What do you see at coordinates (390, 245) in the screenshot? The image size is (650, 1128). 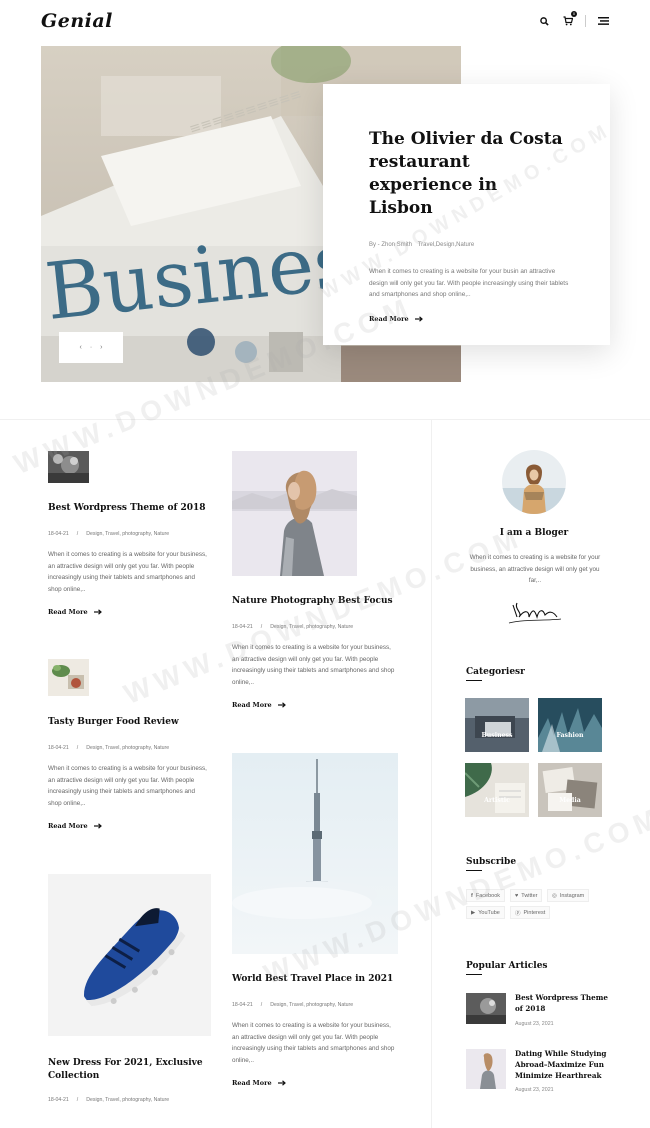 I see `hero-author: By - Zhon Smith` at bounding box center [390, 245].